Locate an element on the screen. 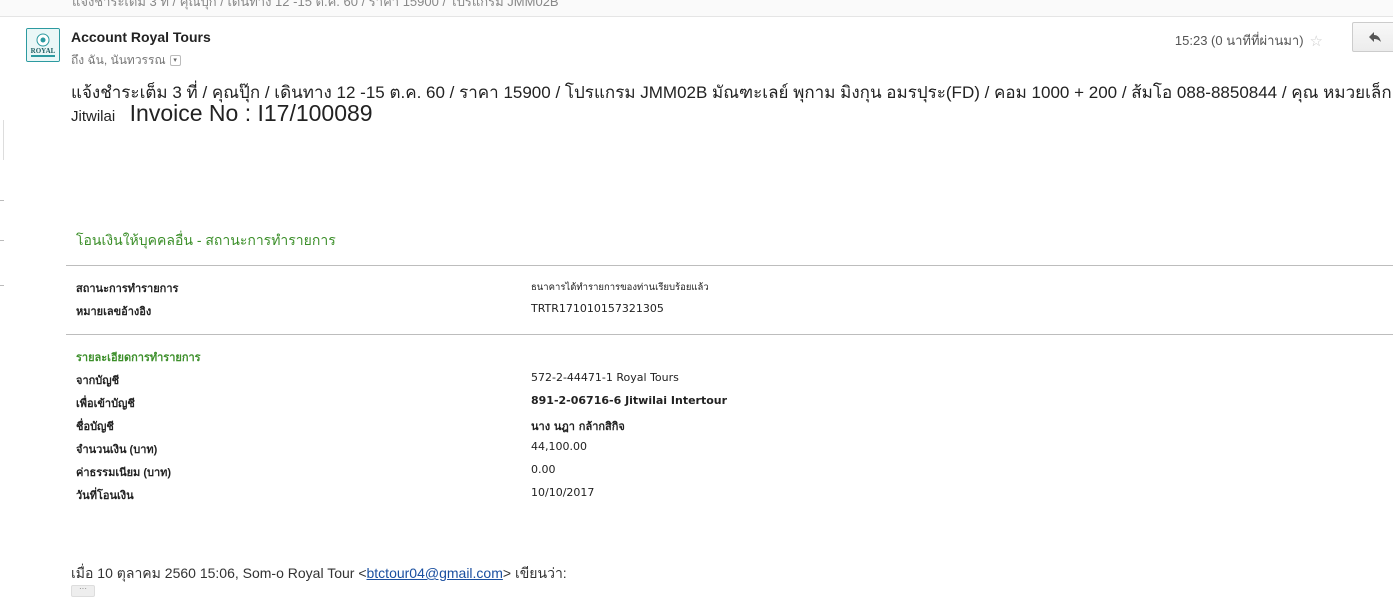  reference-value: TRTR171010157321305 is located at coordinates (597, 308).